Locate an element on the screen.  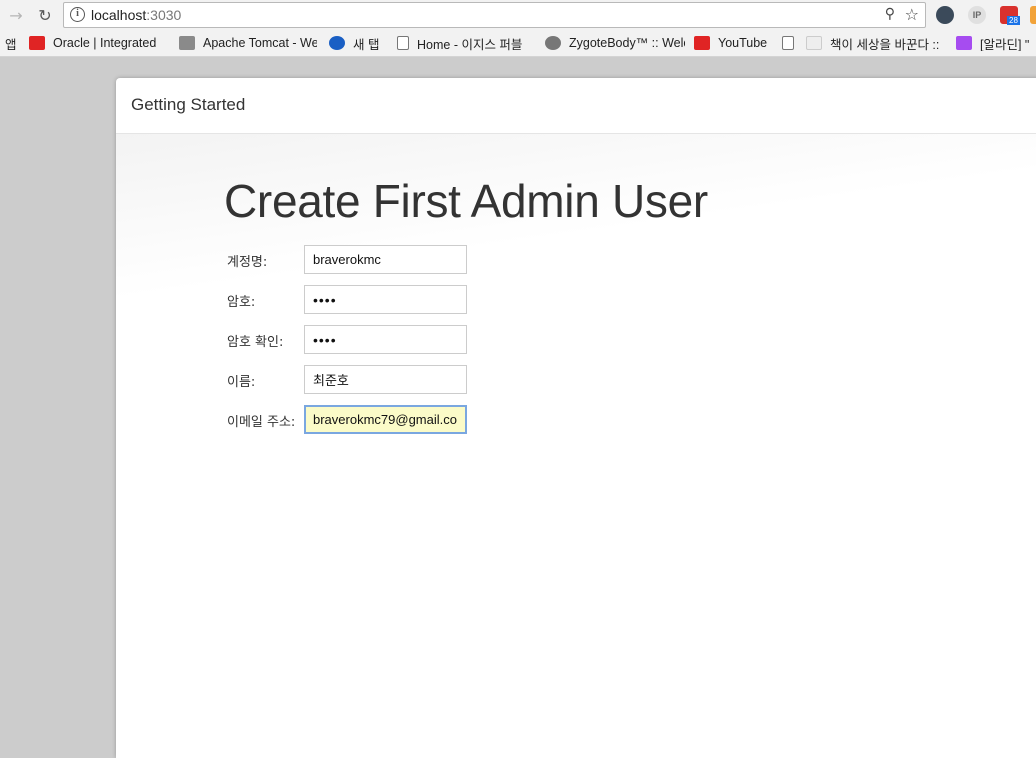
browser-toolbar: → ↻ i localhost:3030 ⚲ ☆ IP 28 is located at coordinates (518, 15).